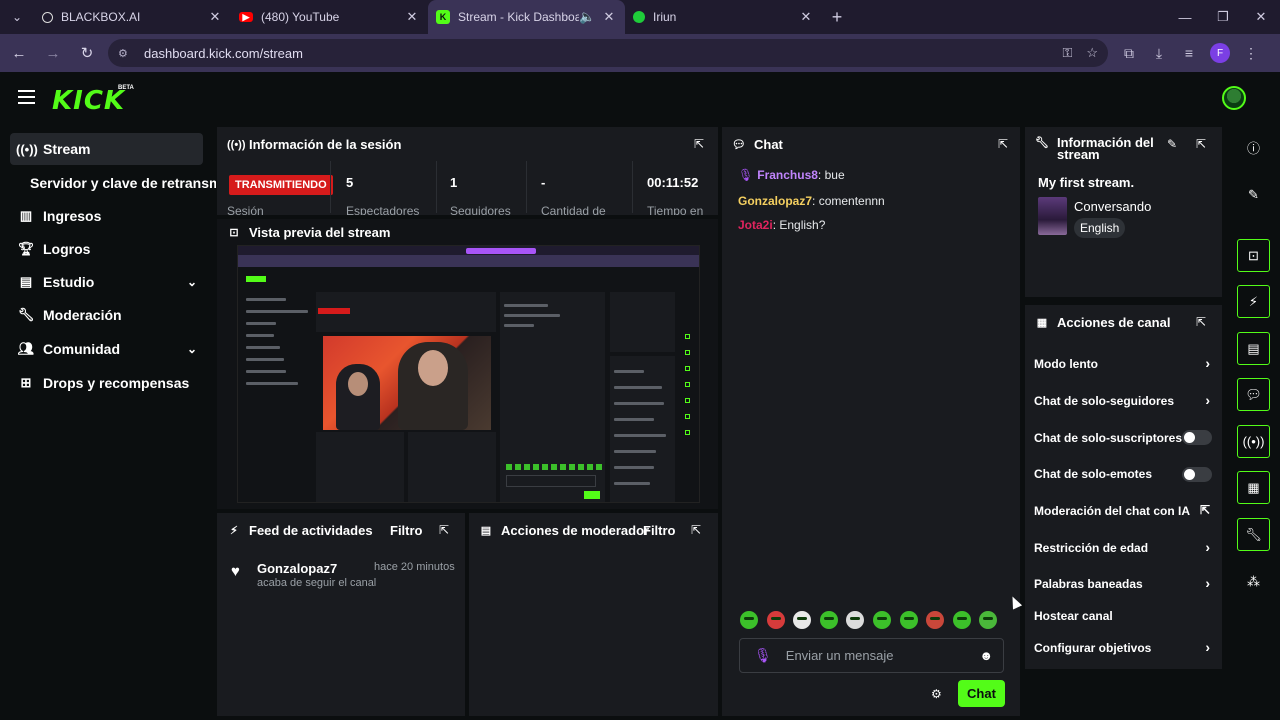 The width and height of the screenshot is (1280, 720). Describe the element at coordinates (936, 694) in the screenshot. I see `chat-settings-gear-icon: ⚙` at that location.